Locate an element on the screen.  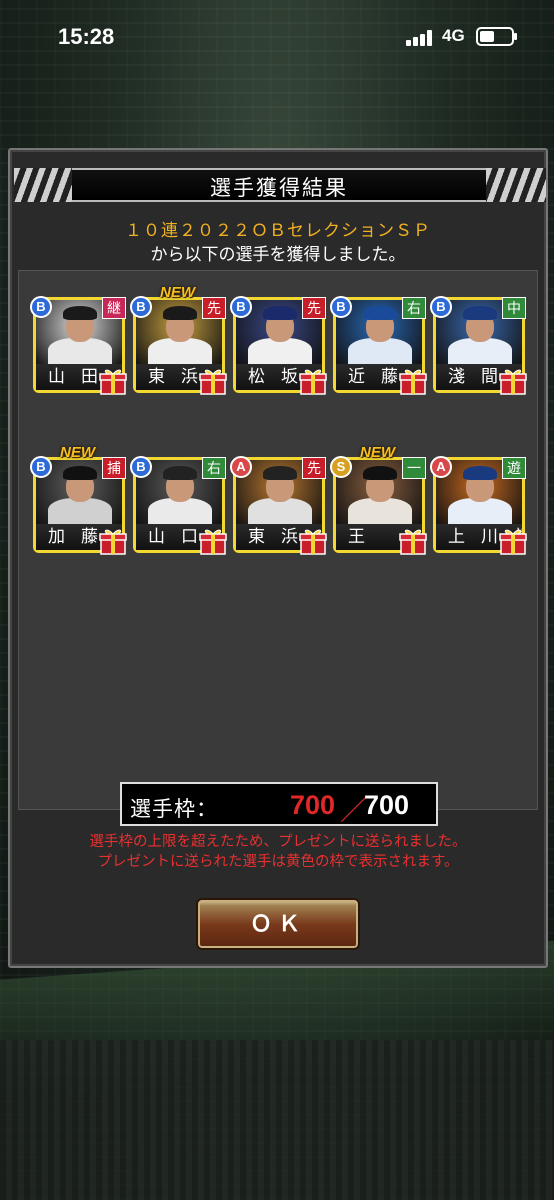
player-card: 上川畑A遊 is located at coordinates (479, 506).